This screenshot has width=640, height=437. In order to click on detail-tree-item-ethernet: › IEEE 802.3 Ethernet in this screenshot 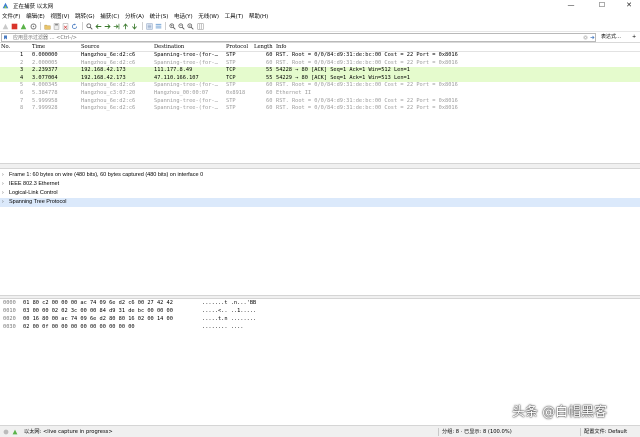, I will do `click(320, 184)`.